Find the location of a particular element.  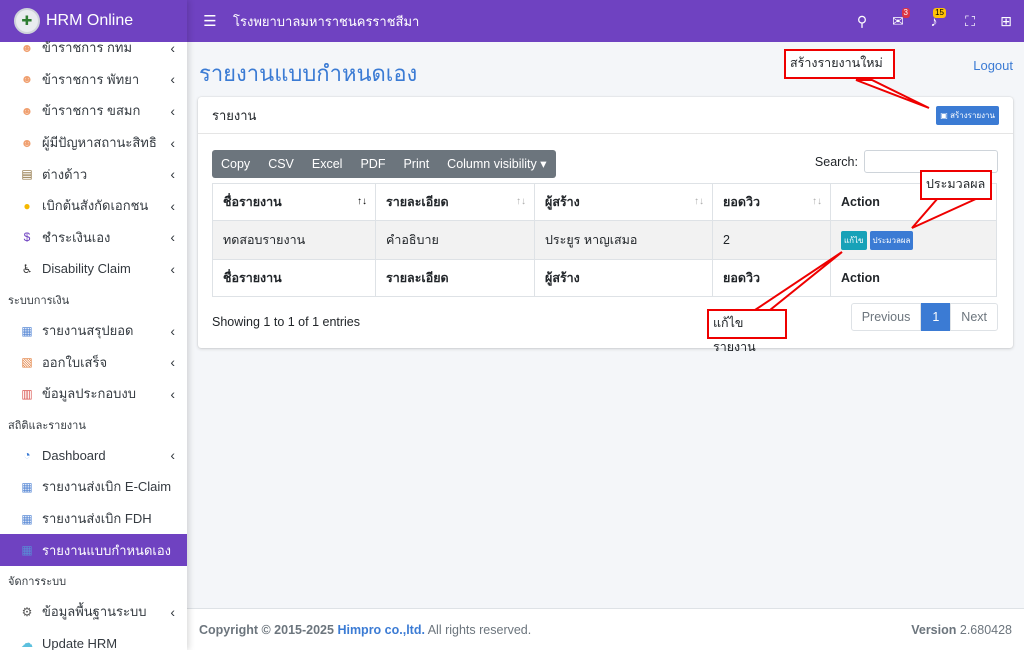

sidebar-item-label: รายงานแบบกำหนดเอง is located at coordinates (106, 550).